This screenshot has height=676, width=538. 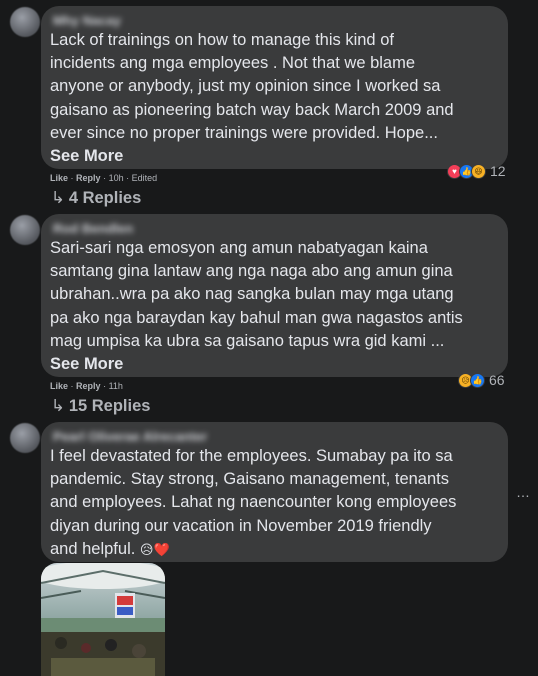 I want to click on comment-meta: Like · Reply · 11h, so click(x=86, y=386).